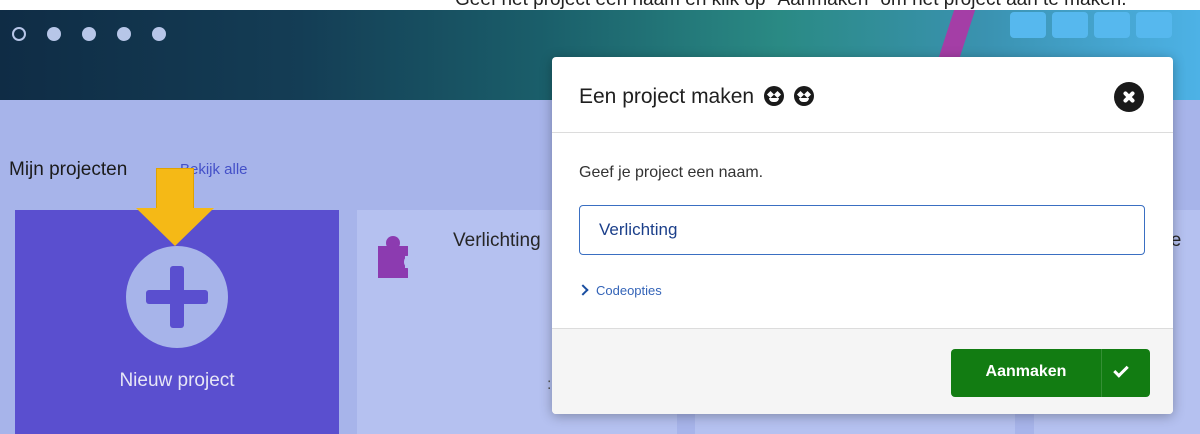 This screenshot has width=1200, height=434. What do you see at coordinates (398, 257) in the screenshot?
I see `puzzle-icon` at bounding box center [398, 257].